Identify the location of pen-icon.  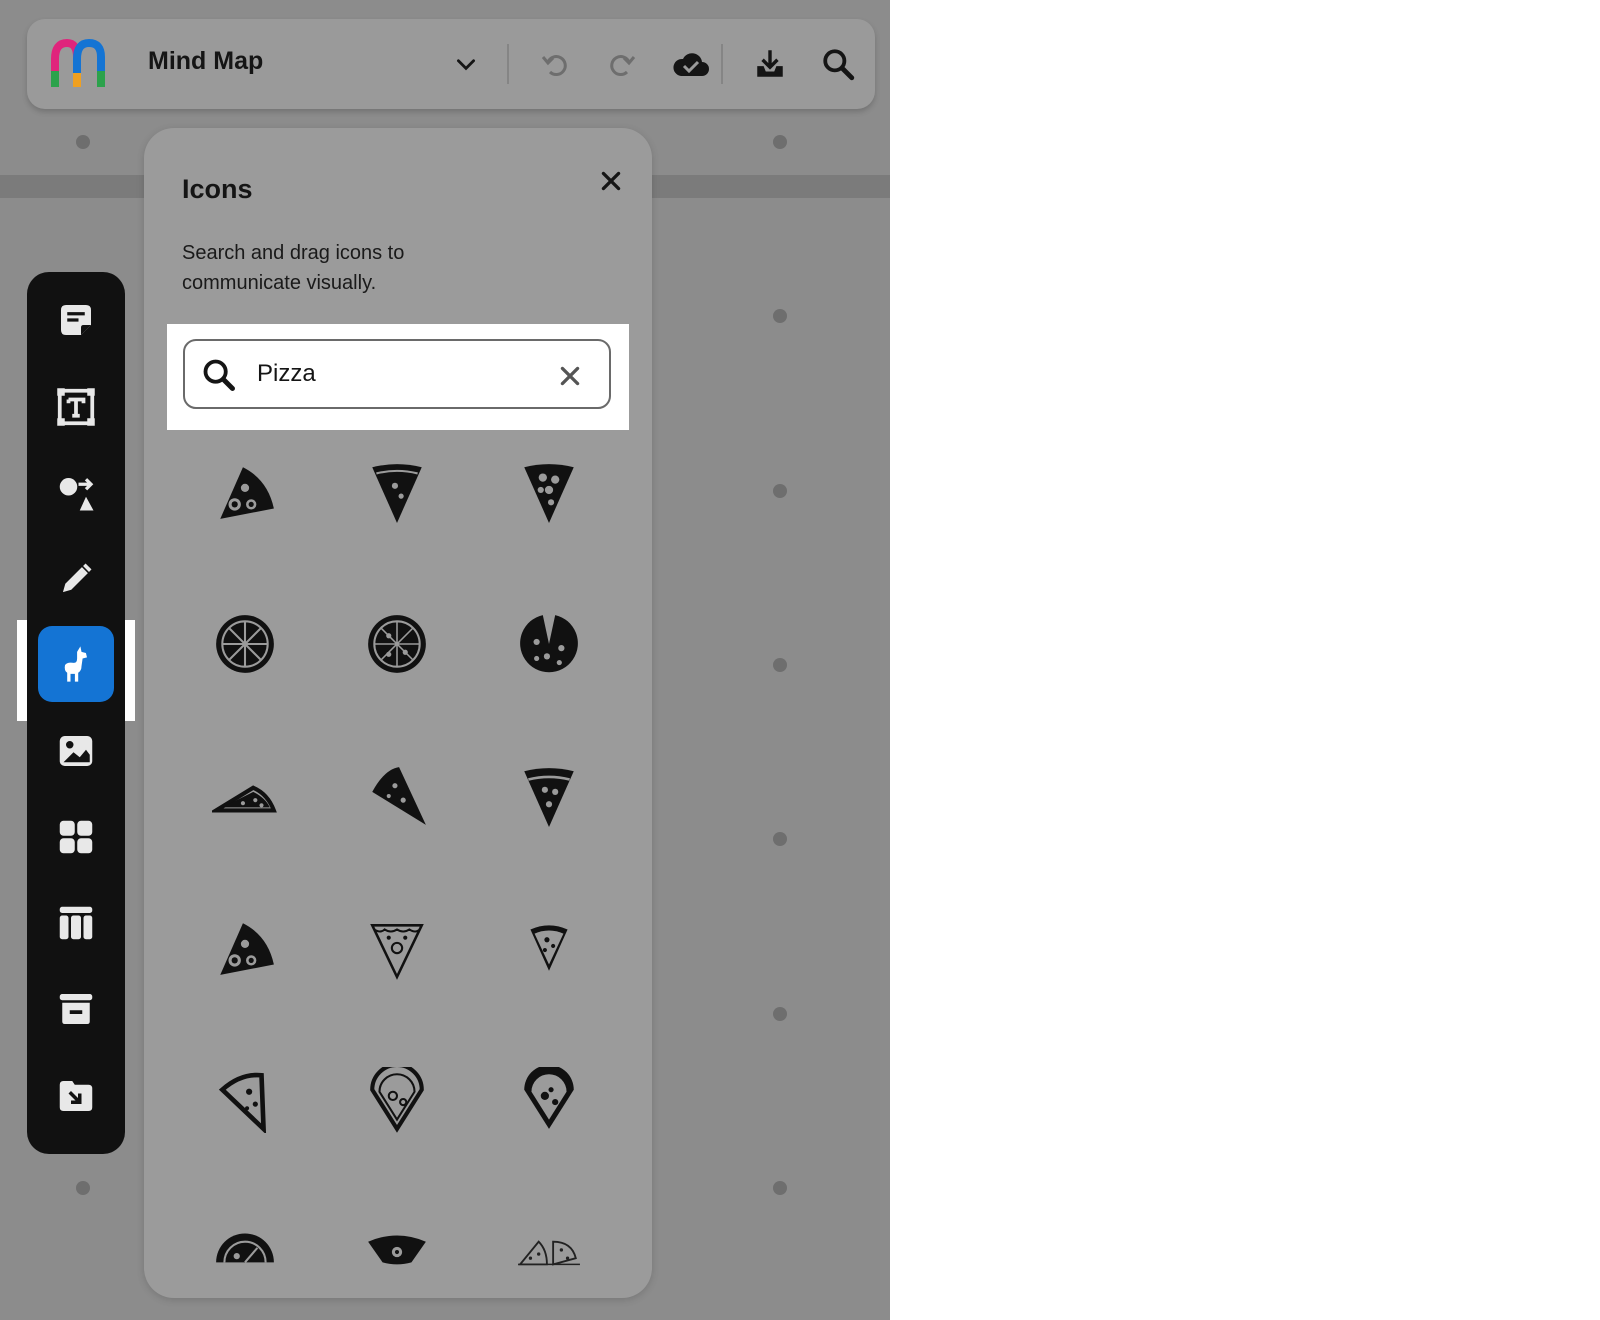
(76, 579).